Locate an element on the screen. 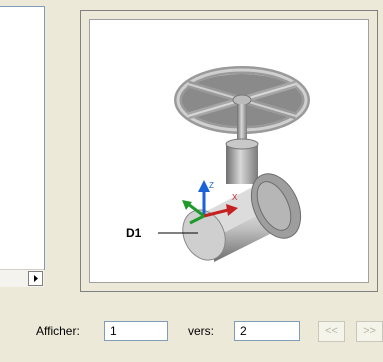  previous-page-button: << is located at coordinates (331, 331).